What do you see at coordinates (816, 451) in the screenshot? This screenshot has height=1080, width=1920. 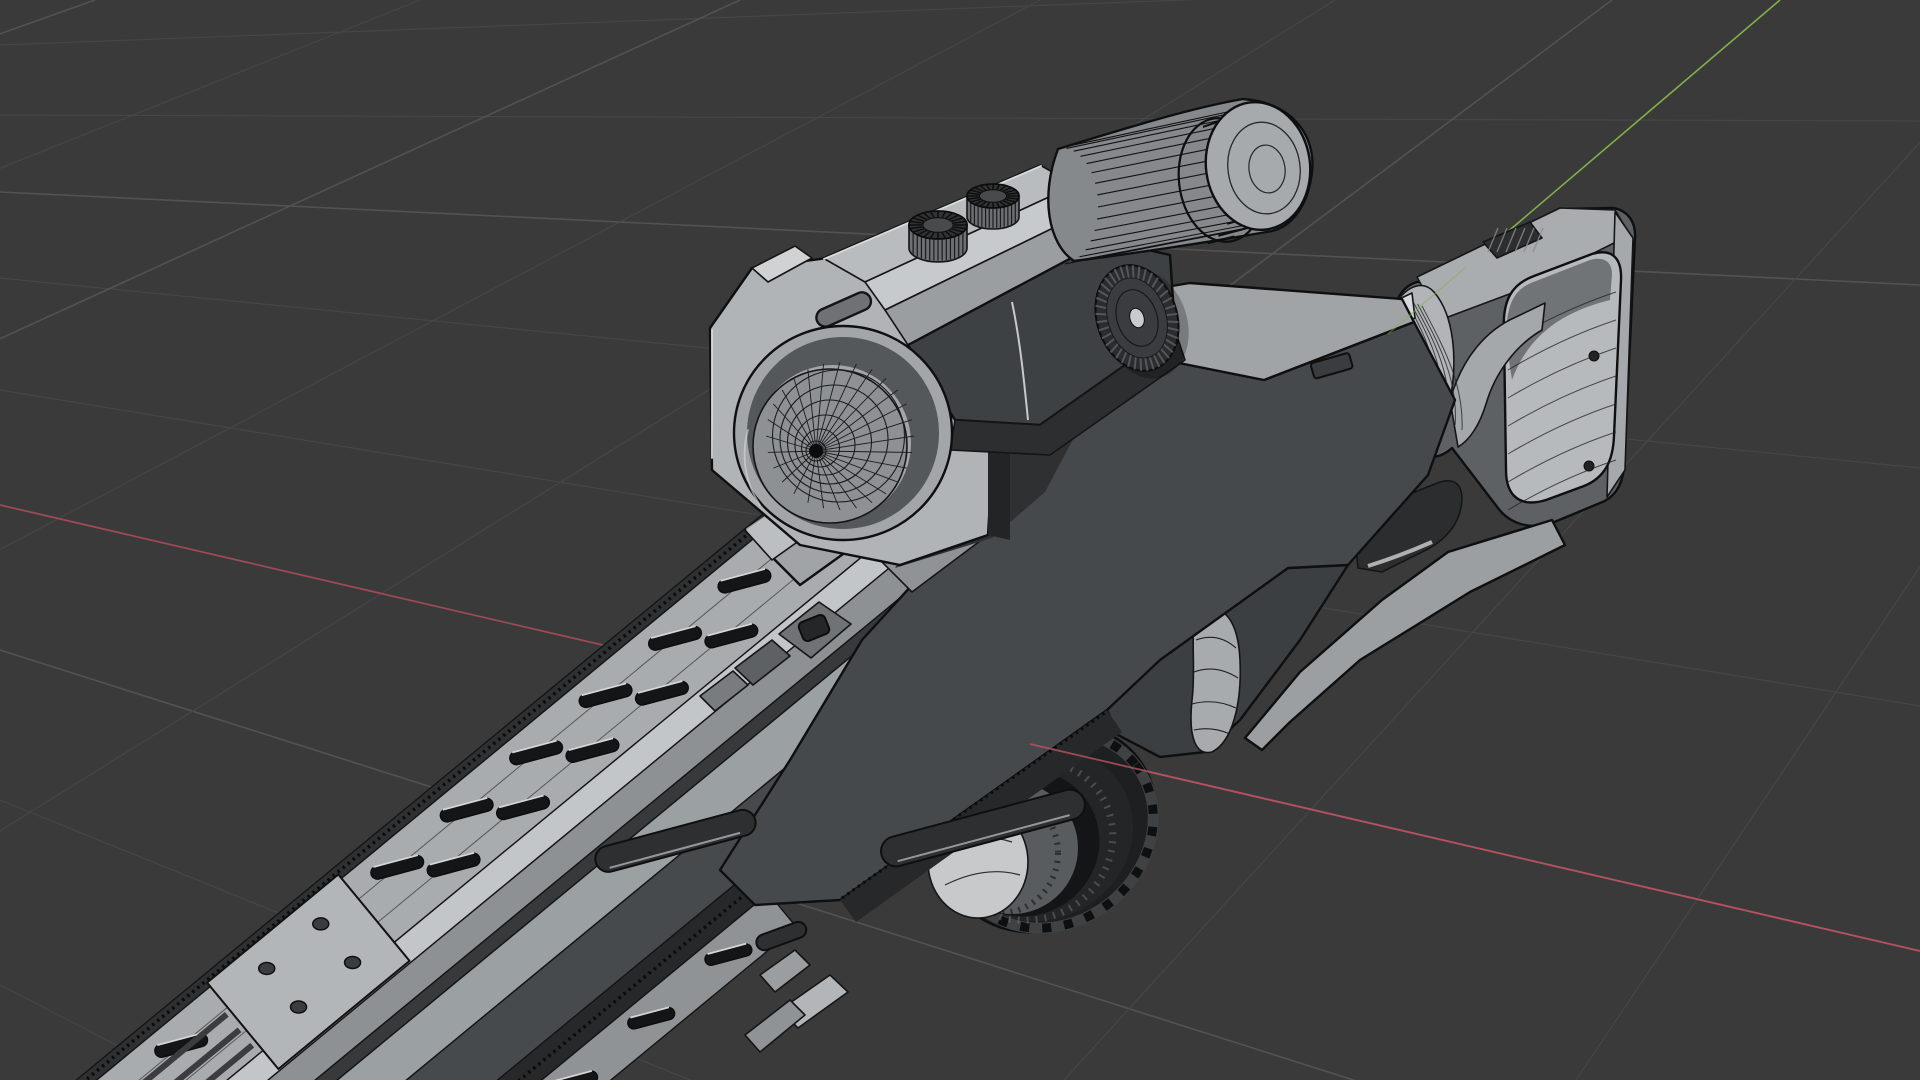 I see `lens-center-dot` at bounding box center [816, 451].